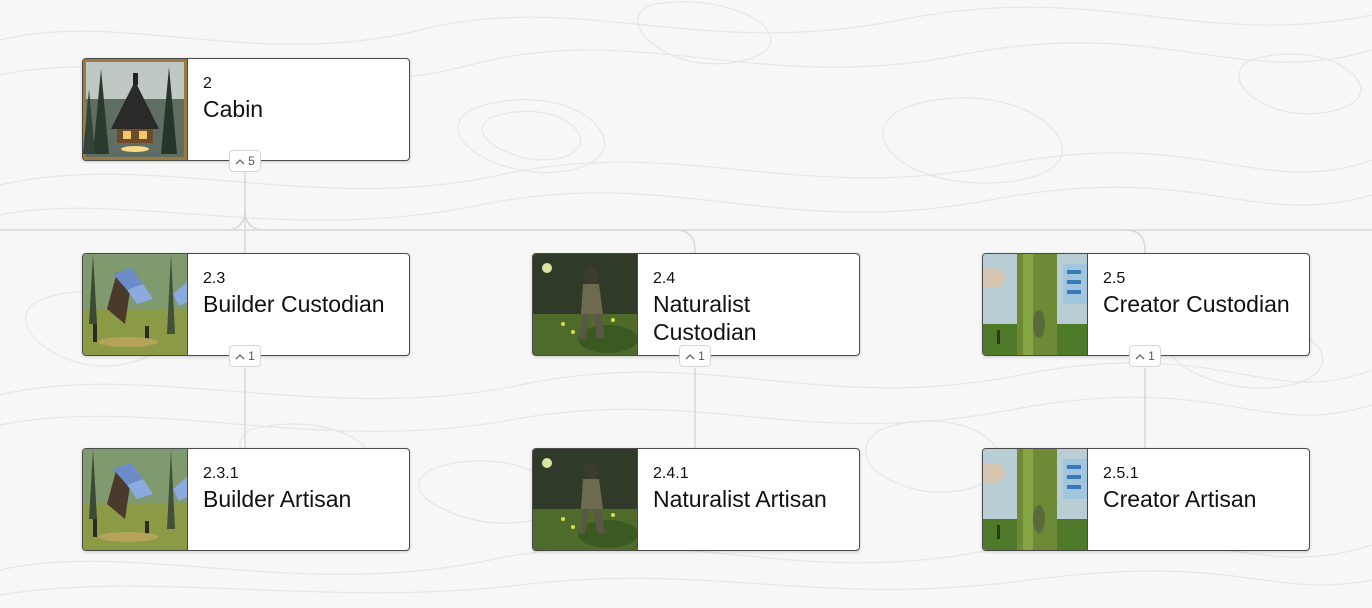  Describe the element at coordinates (233, 109) in the screenshot. I see `node-title: Cabin` at that location.